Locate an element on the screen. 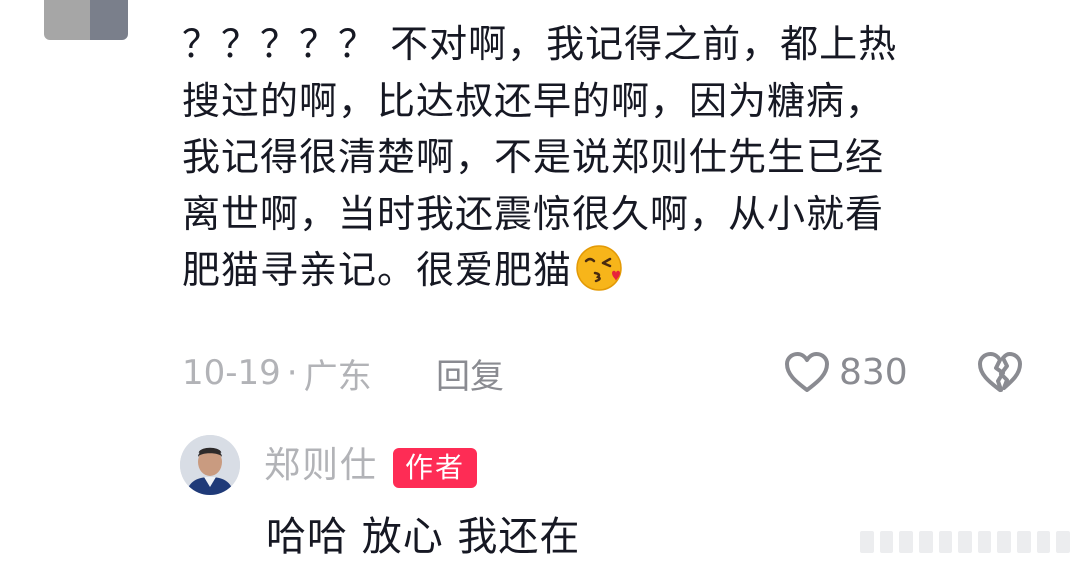 This screenshot has height=566, width=1080. broken-heart-icon is located at coordinates (1000, 372).